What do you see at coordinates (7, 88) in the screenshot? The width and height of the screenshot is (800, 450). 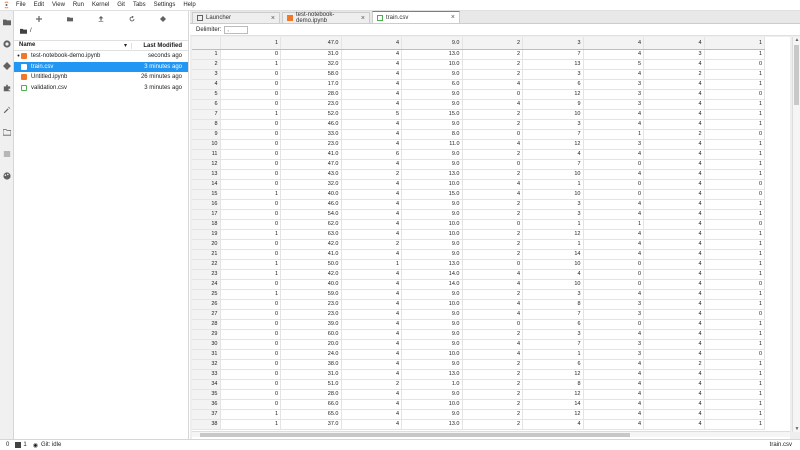 I see `extension-icon` at bounding box center [7, 88].